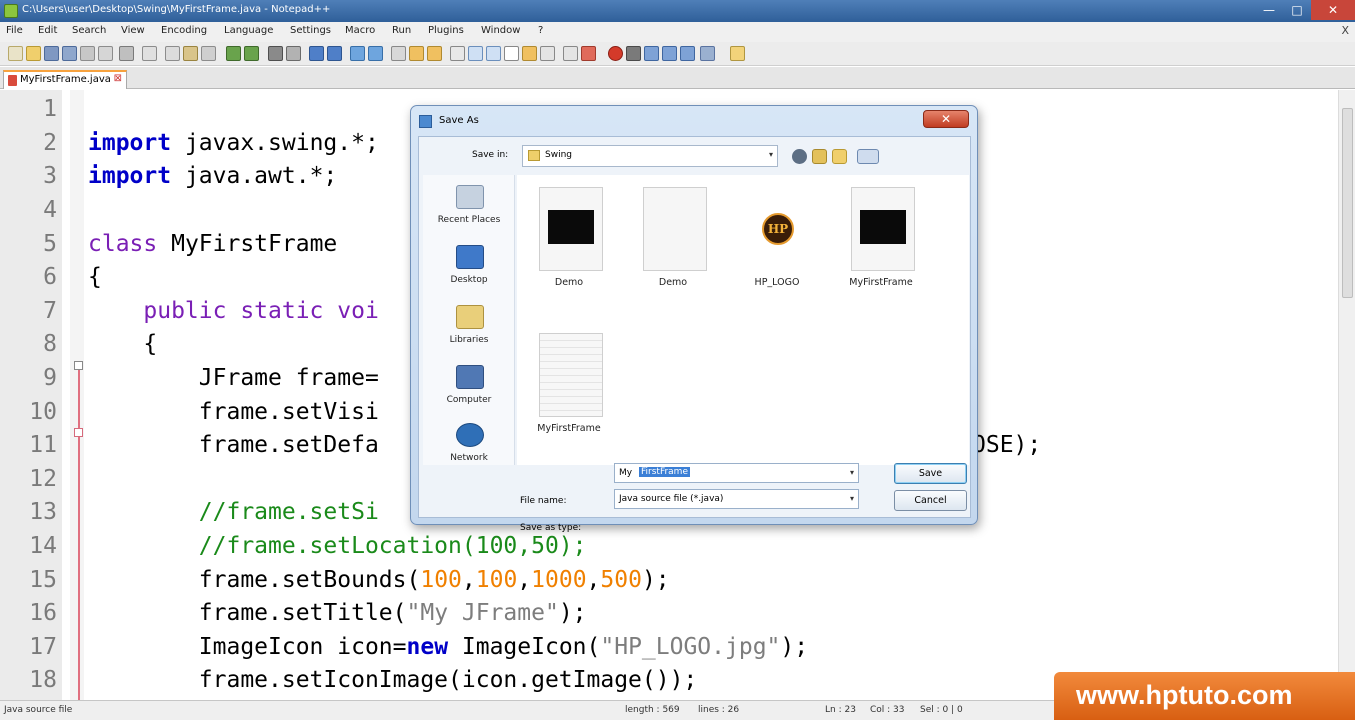 The width and height of the screenshot is (1355, 720). I want to click on menu-encoding: Encoding, so click(184, 30).